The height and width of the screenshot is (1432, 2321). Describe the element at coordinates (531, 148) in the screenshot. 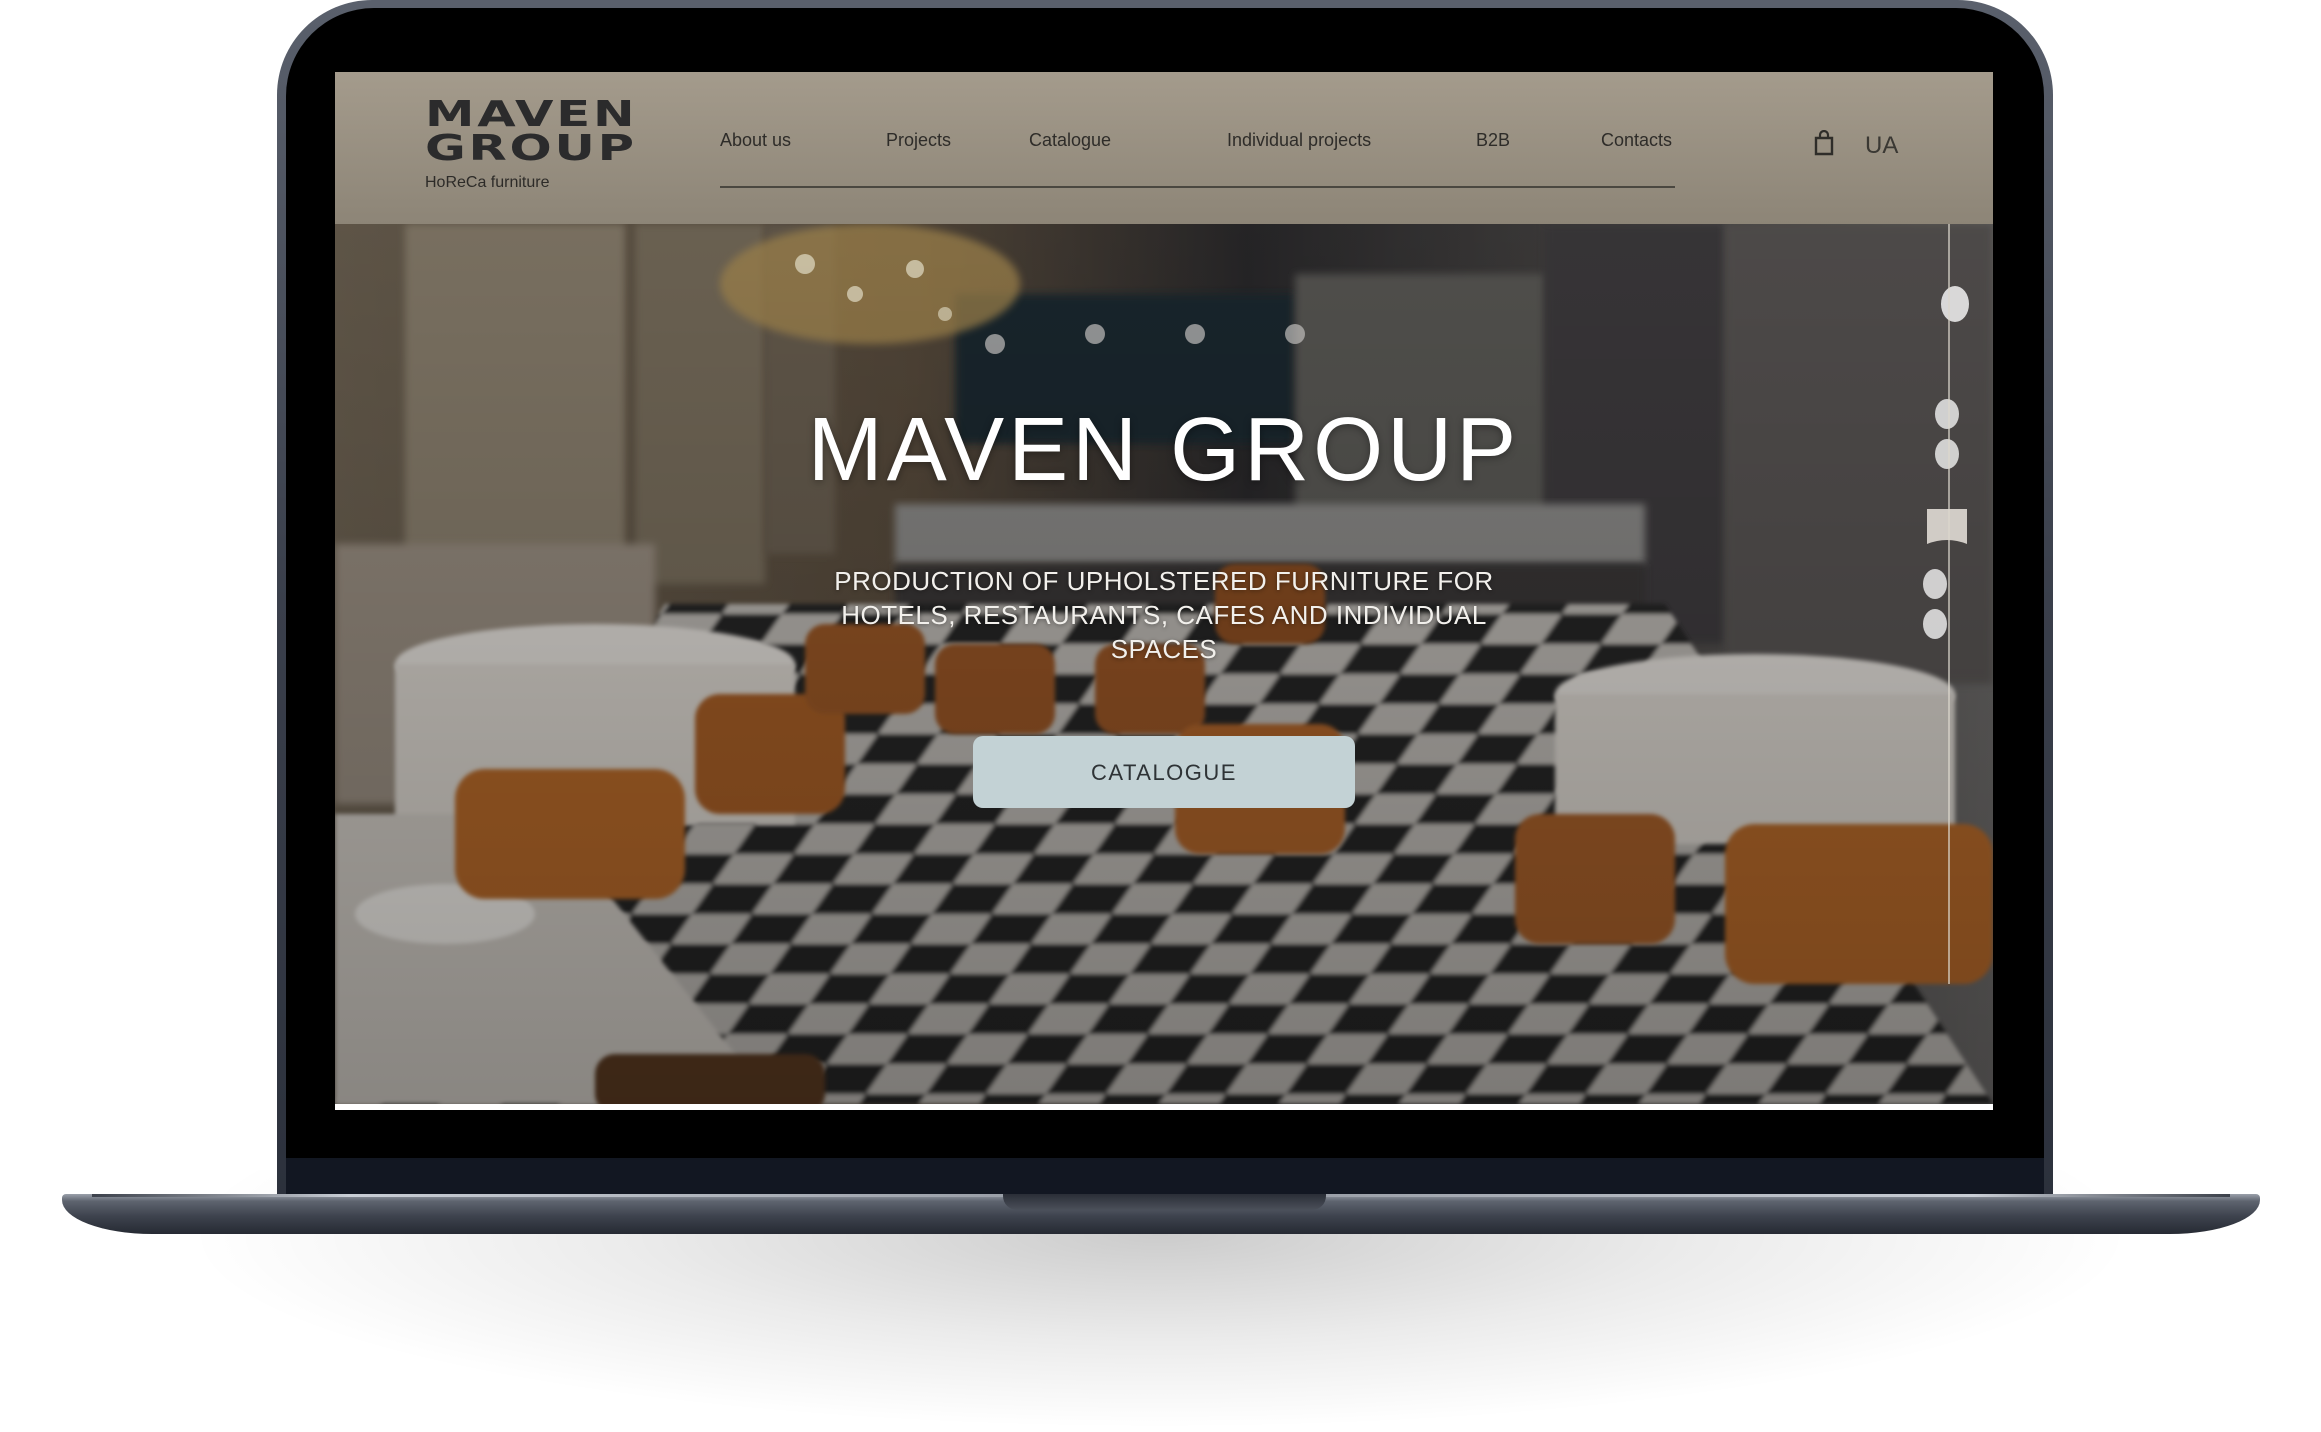

I see `logo-word-group: GROUP` at that location.